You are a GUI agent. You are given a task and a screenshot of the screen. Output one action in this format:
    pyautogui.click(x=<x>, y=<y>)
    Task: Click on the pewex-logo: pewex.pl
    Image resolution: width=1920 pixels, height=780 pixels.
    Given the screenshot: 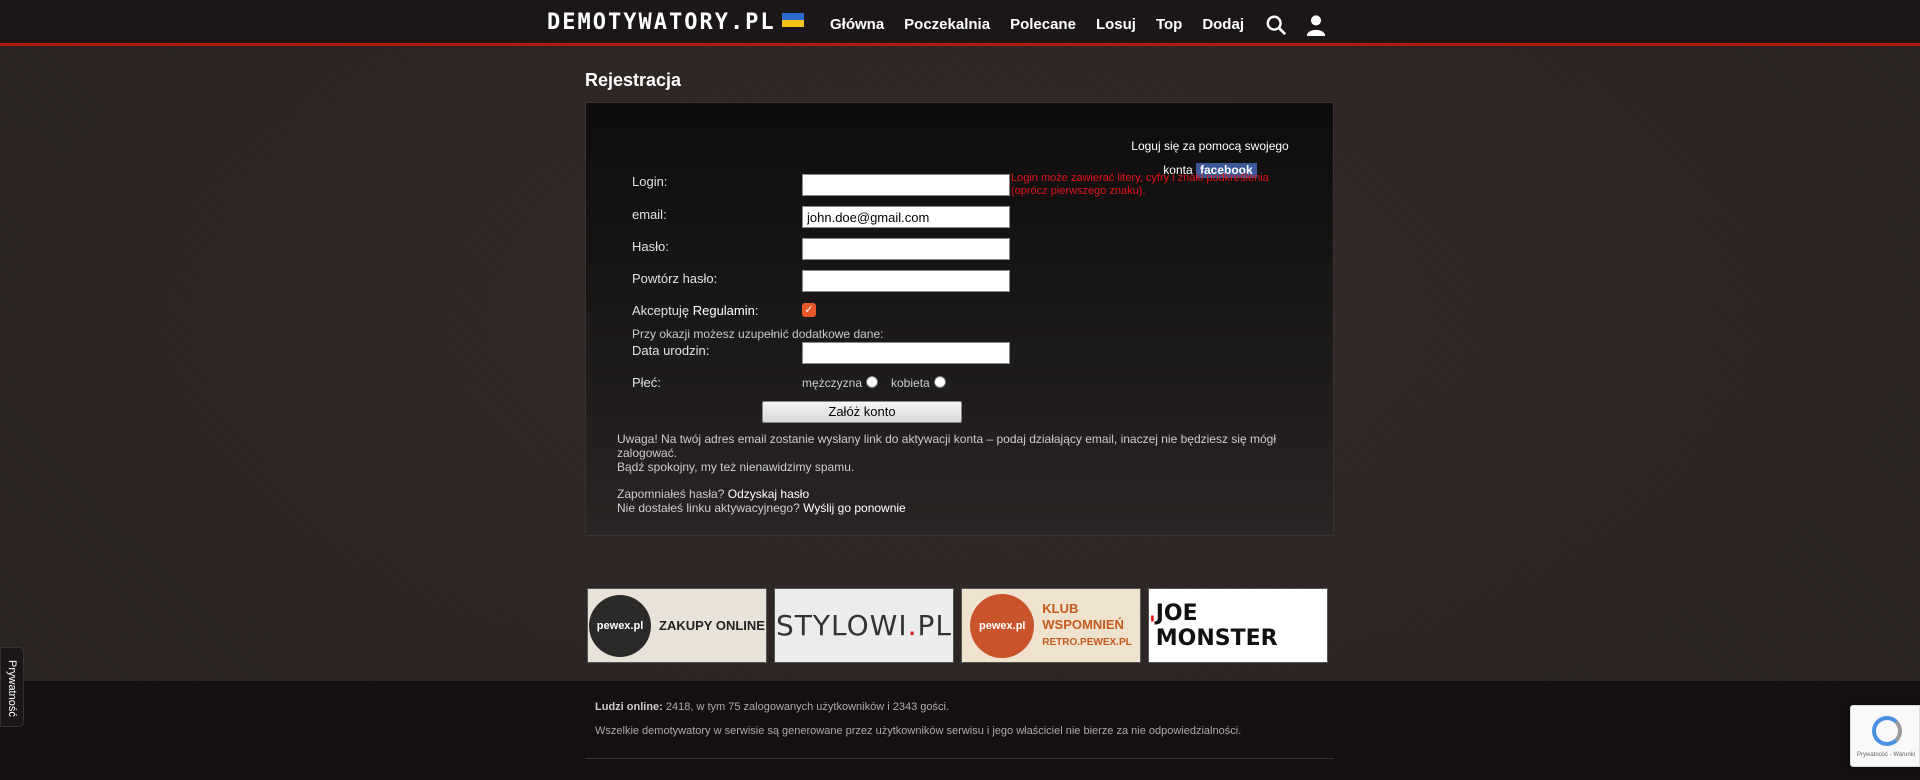 What is the action you would take?
    pyautogui.click(x=620, y=625)
    